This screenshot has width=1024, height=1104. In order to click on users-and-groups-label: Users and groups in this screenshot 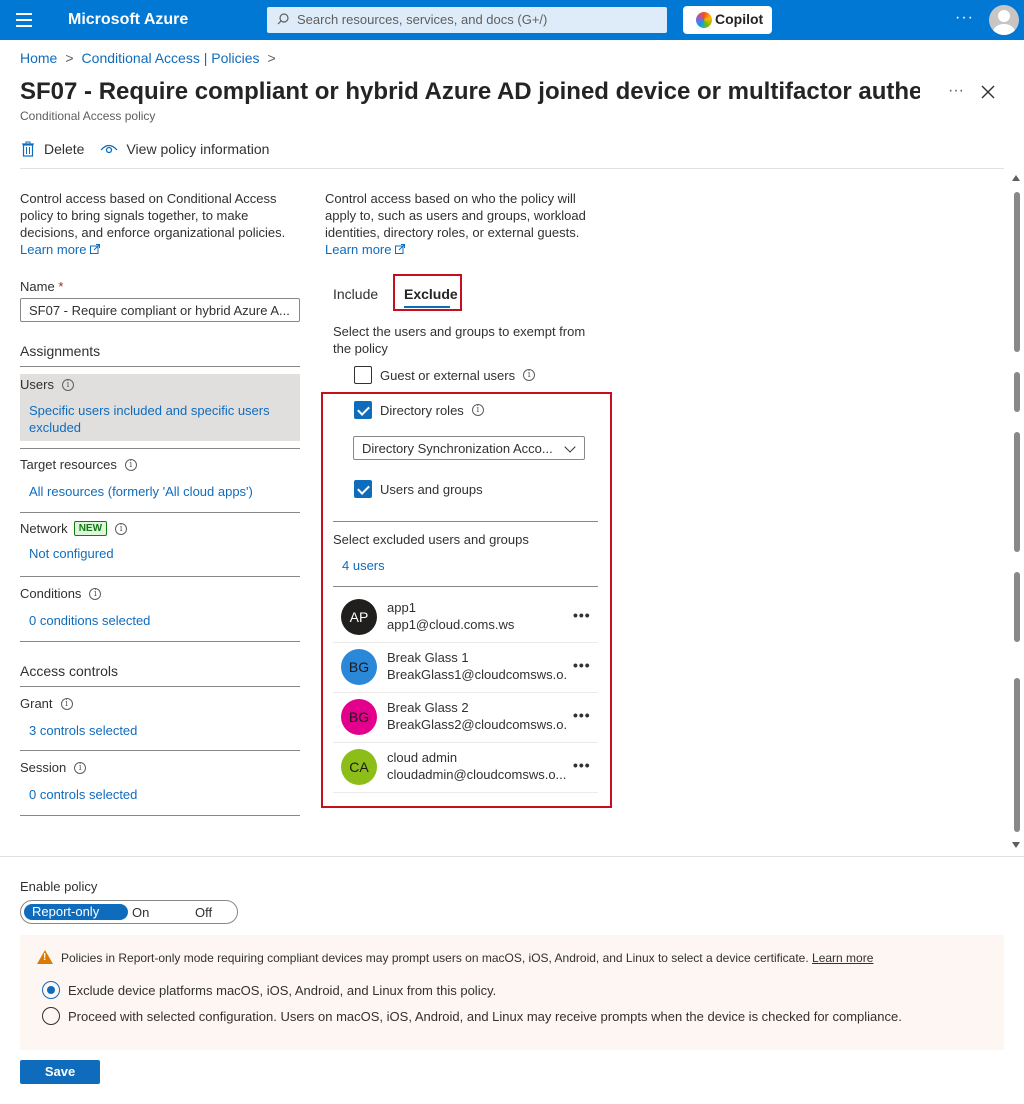, I will do `click(431, 489)`.